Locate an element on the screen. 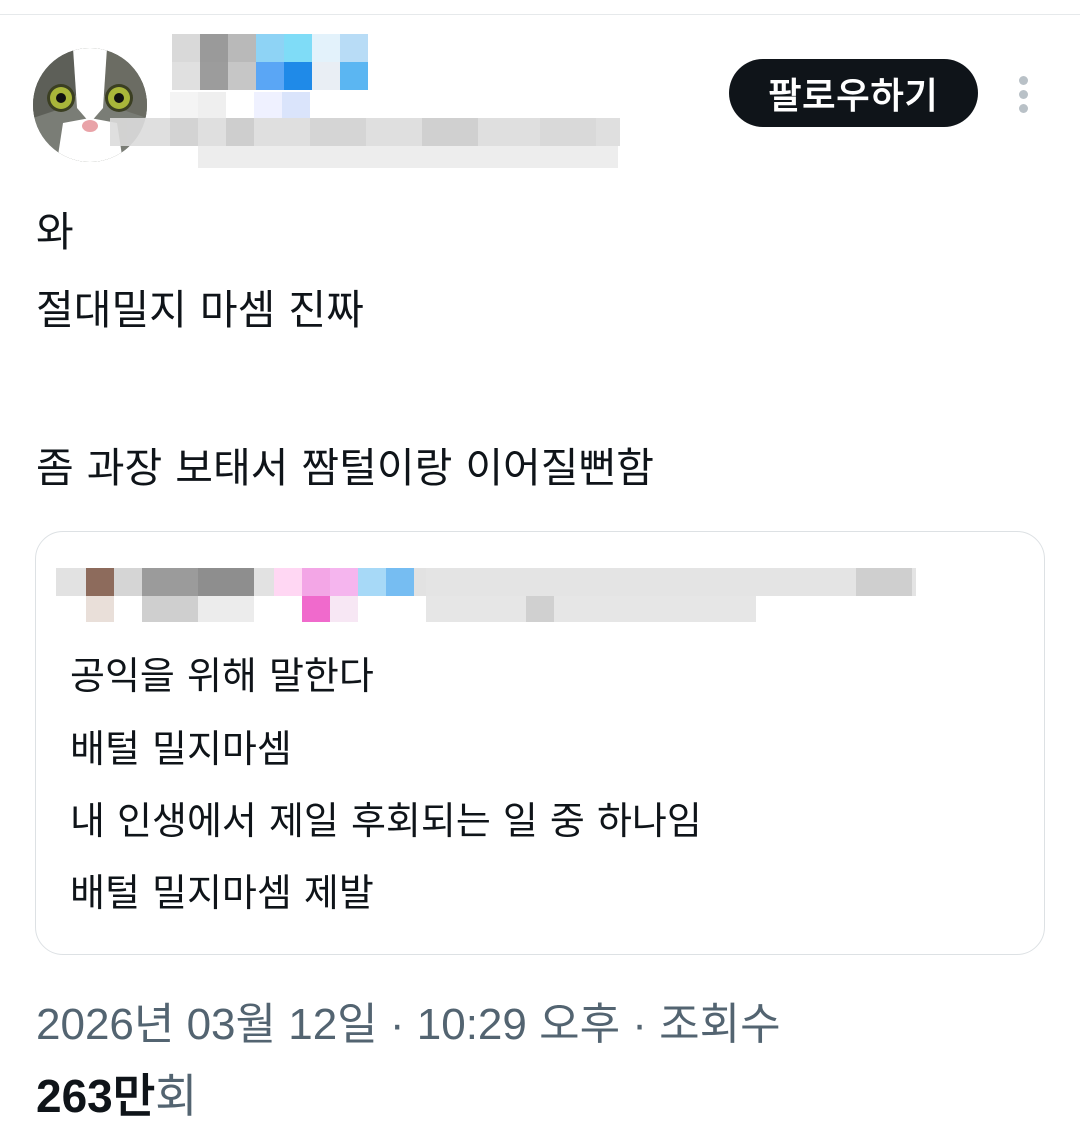  tweet-text-line-1: 와 is located at coordinates (55, 232).